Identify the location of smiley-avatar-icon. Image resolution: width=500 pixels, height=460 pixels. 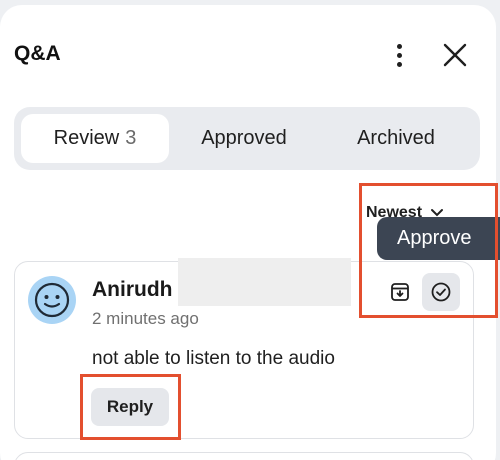
(52, 300).